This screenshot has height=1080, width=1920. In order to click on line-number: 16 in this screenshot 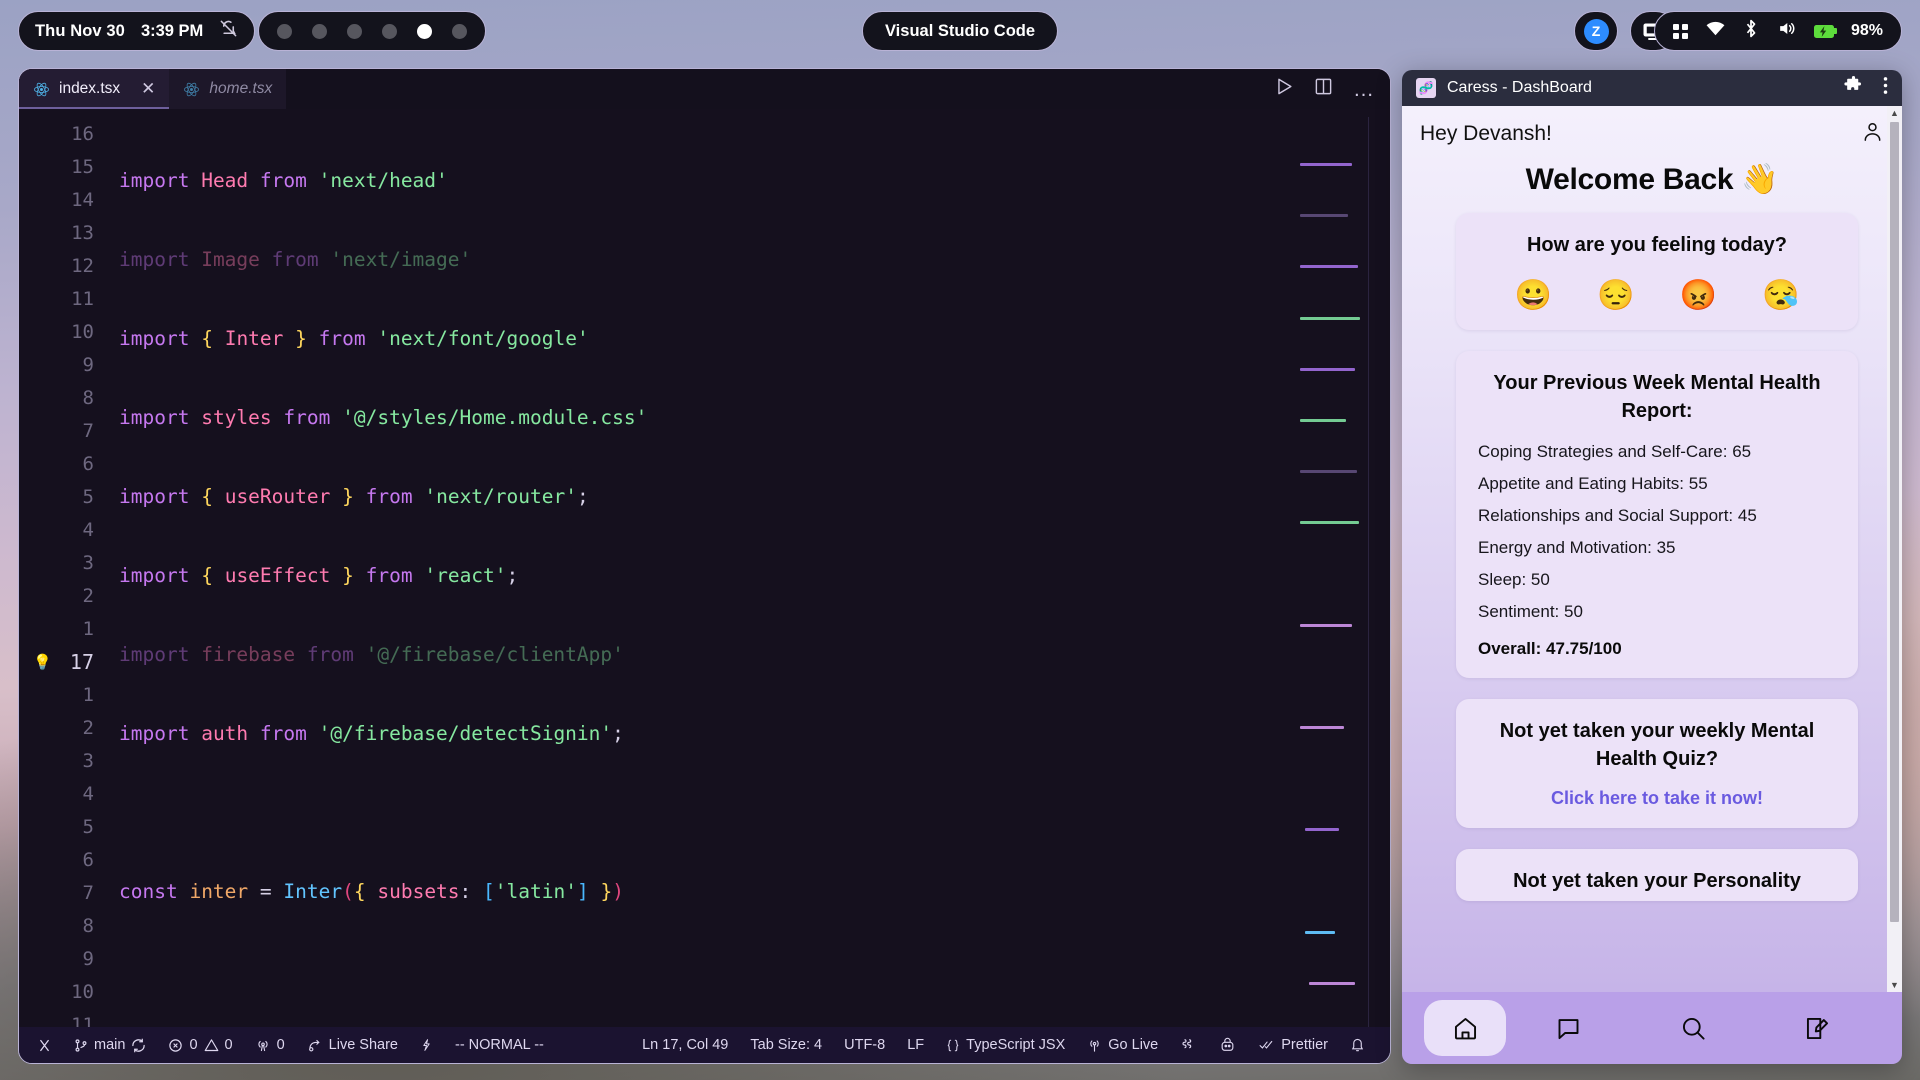, I will do `click(82, 134)`.